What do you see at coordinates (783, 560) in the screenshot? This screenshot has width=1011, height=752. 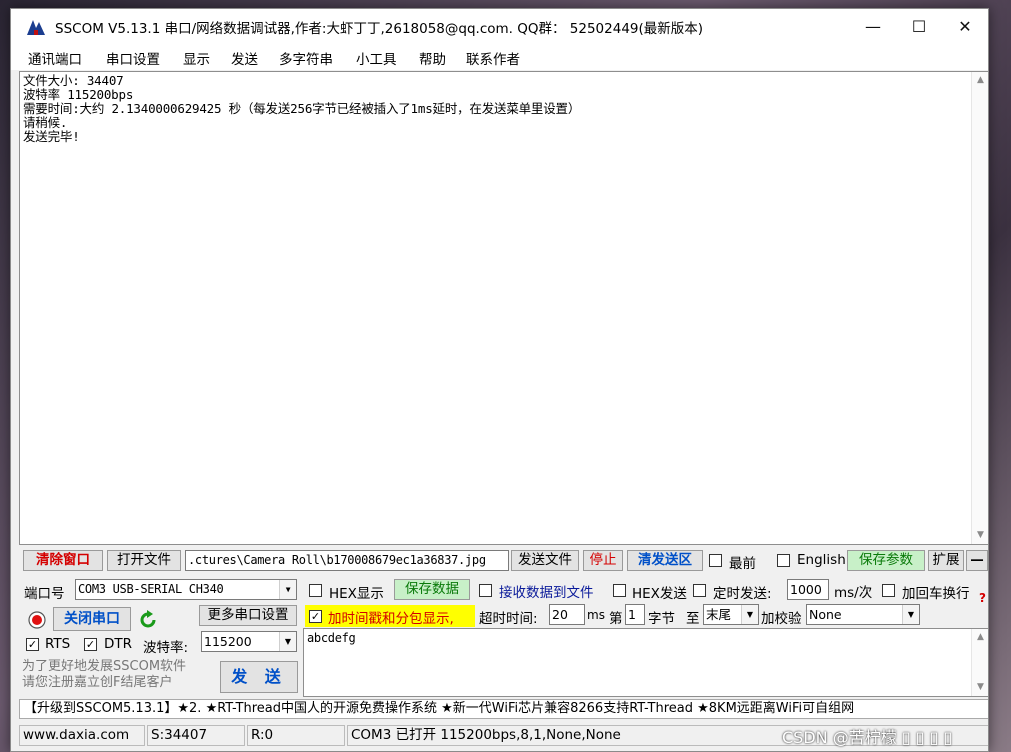 I see `english-checkbox` at bounding box center [783, 560].